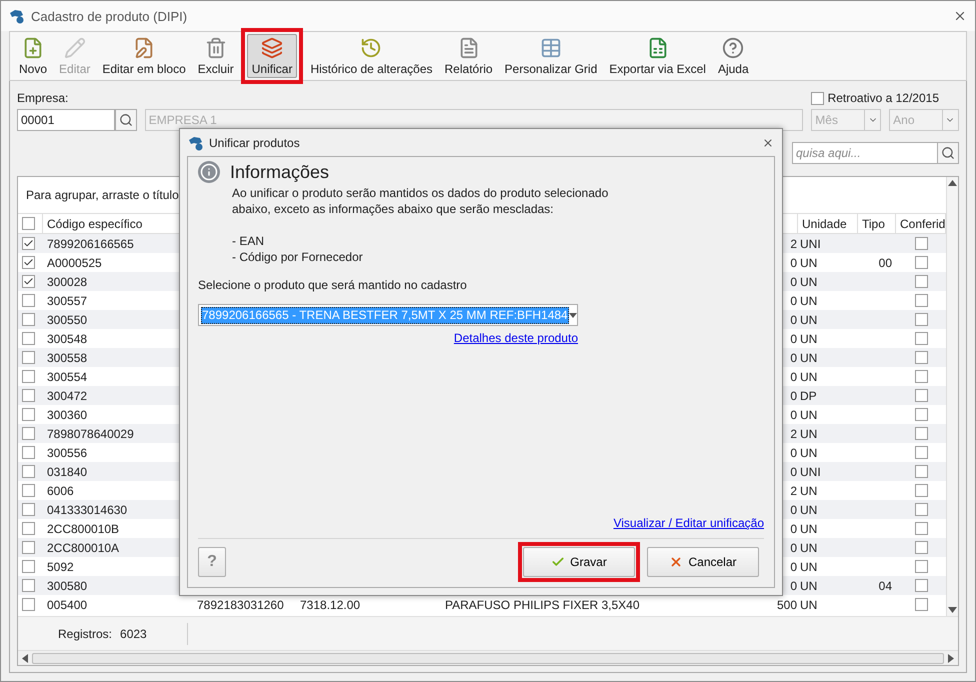 This screenshot has height=682, width=976. Describe the element at coordinates (733, 56) in the screenshot. I see `toolbar-button: Ajuda` at that location.